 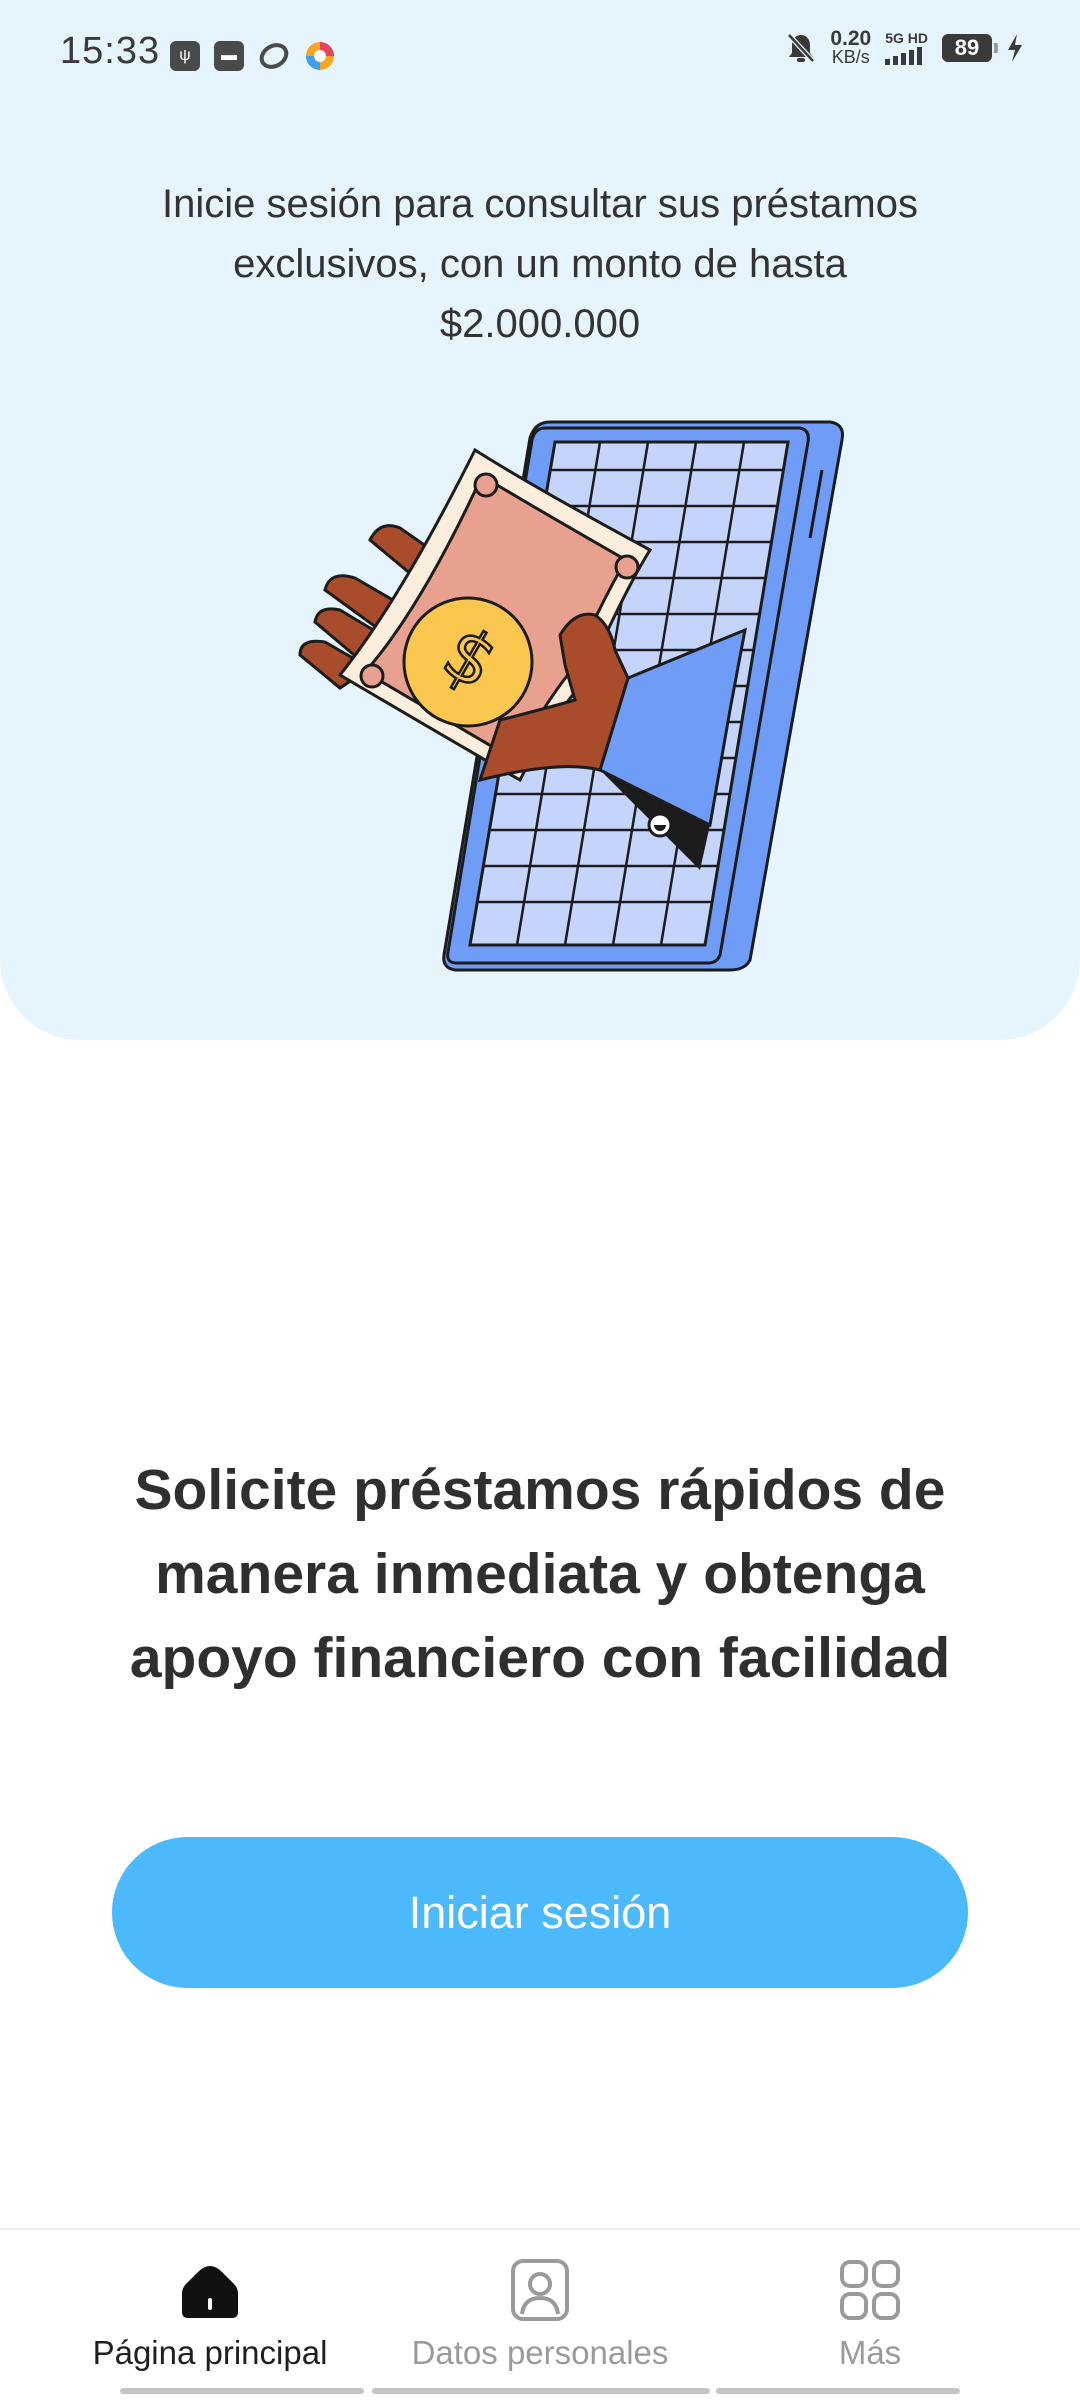 I want to click on login-button: Iniciar sesión, so click(x=540, y=1912).